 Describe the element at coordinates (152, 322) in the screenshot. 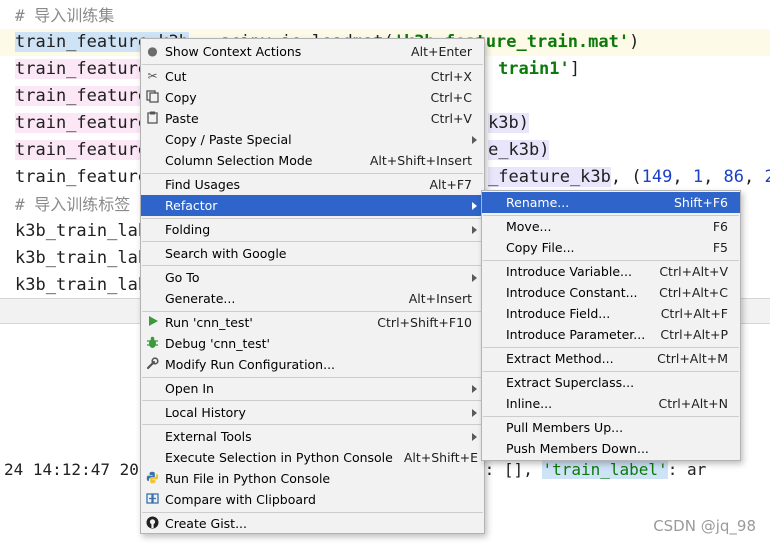

I see `run-icon` at that location.